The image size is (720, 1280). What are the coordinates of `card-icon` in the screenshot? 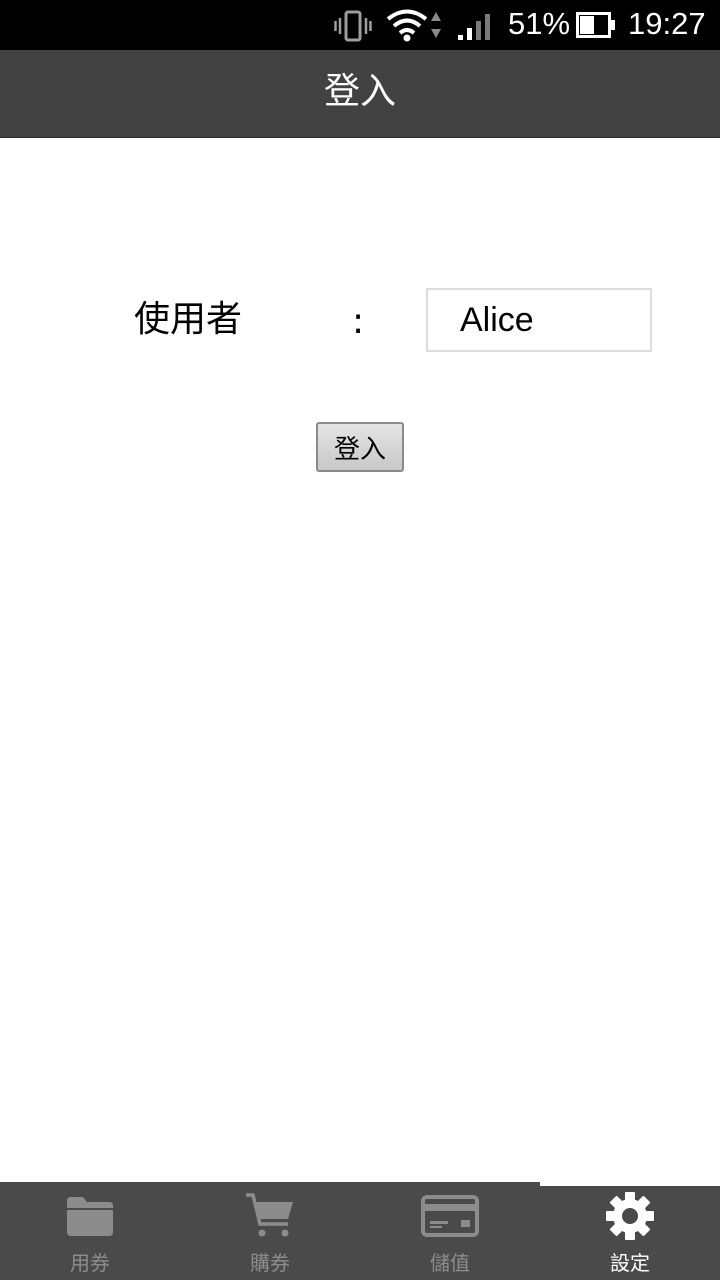 It's located at (450, 1216).